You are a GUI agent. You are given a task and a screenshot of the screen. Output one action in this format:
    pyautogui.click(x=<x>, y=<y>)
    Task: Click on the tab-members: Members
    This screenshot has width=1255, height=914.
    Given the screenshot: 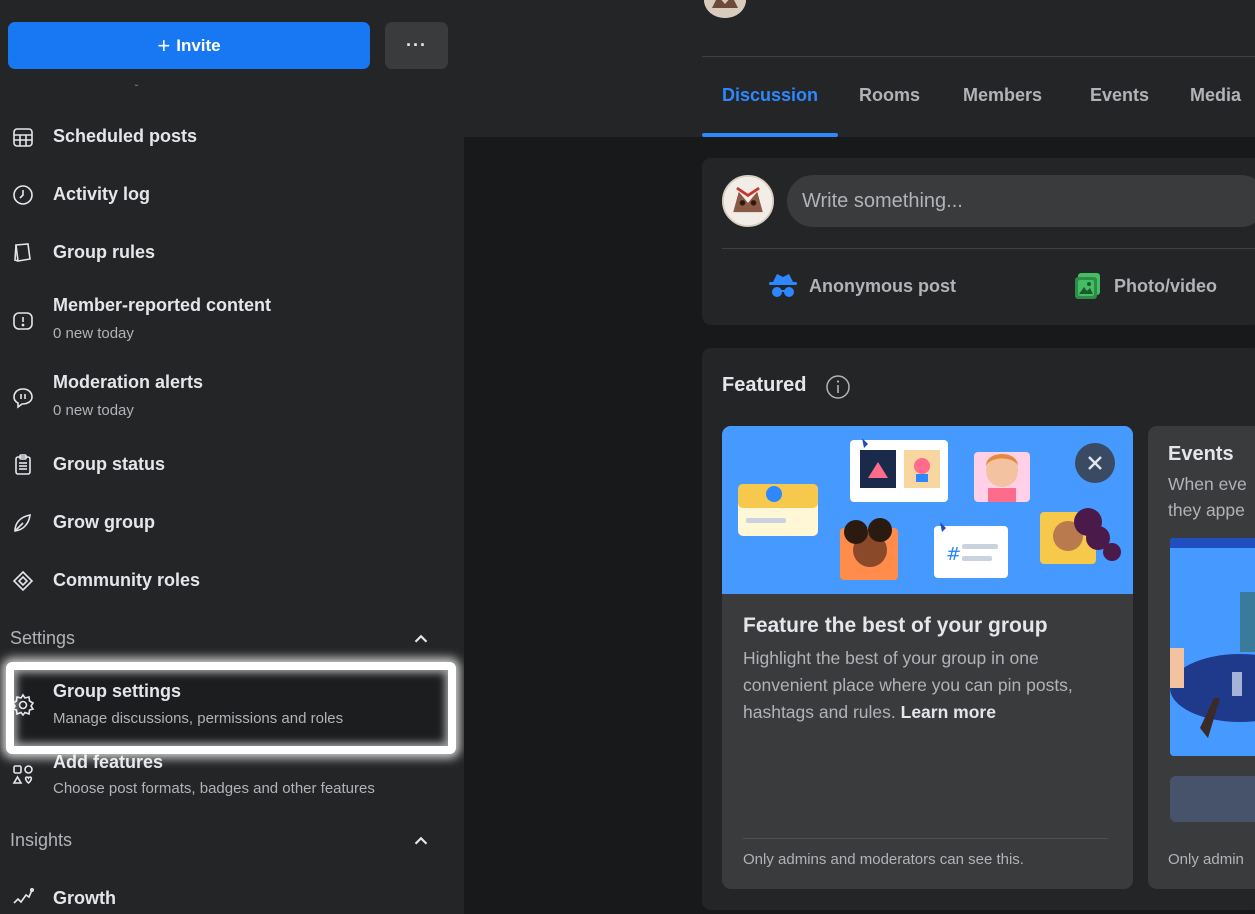 What is the action you would take?
    pyautogui.click(x=1002, y=95)
    